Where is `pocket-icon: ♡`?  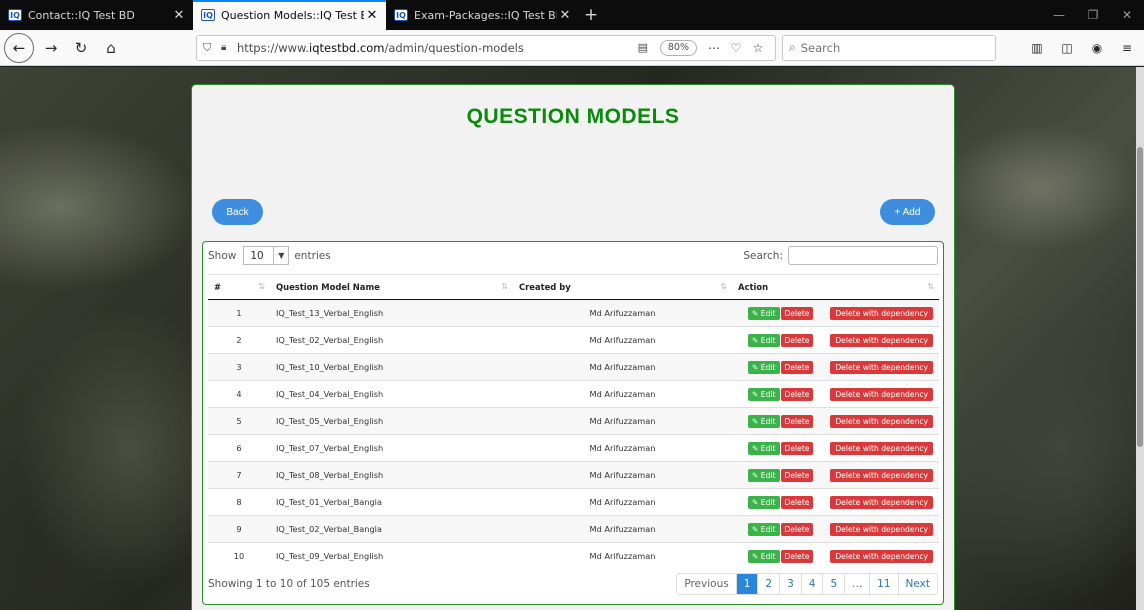
pocket-icon: ♡ is located at coordinates (736, 48).